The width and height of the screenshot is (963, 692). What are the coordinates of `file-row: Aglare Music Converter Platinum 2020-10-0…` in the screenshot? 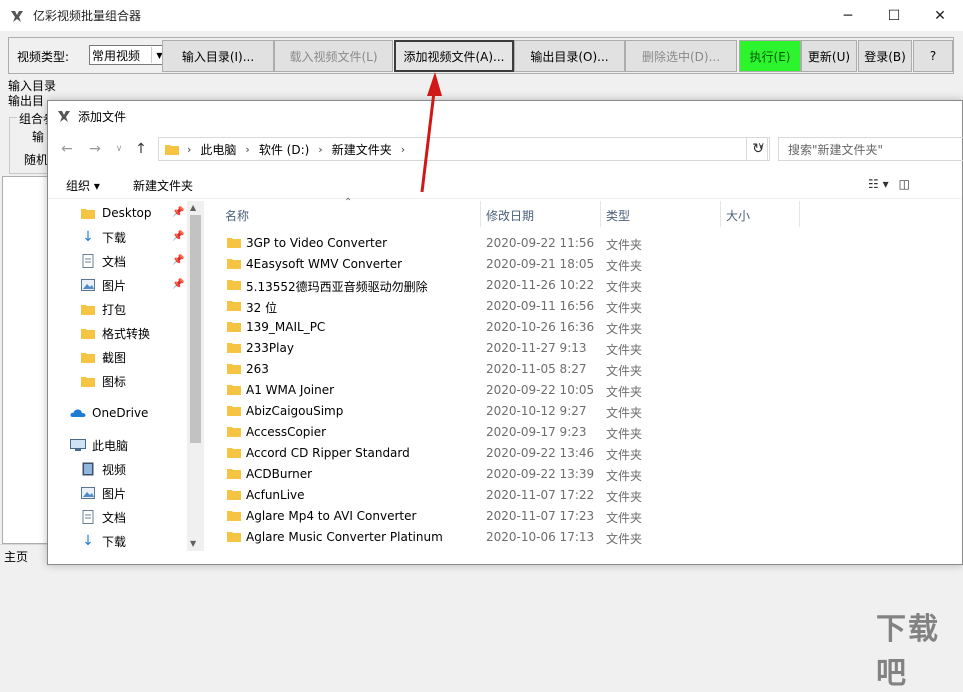 It's located at (518, 537).